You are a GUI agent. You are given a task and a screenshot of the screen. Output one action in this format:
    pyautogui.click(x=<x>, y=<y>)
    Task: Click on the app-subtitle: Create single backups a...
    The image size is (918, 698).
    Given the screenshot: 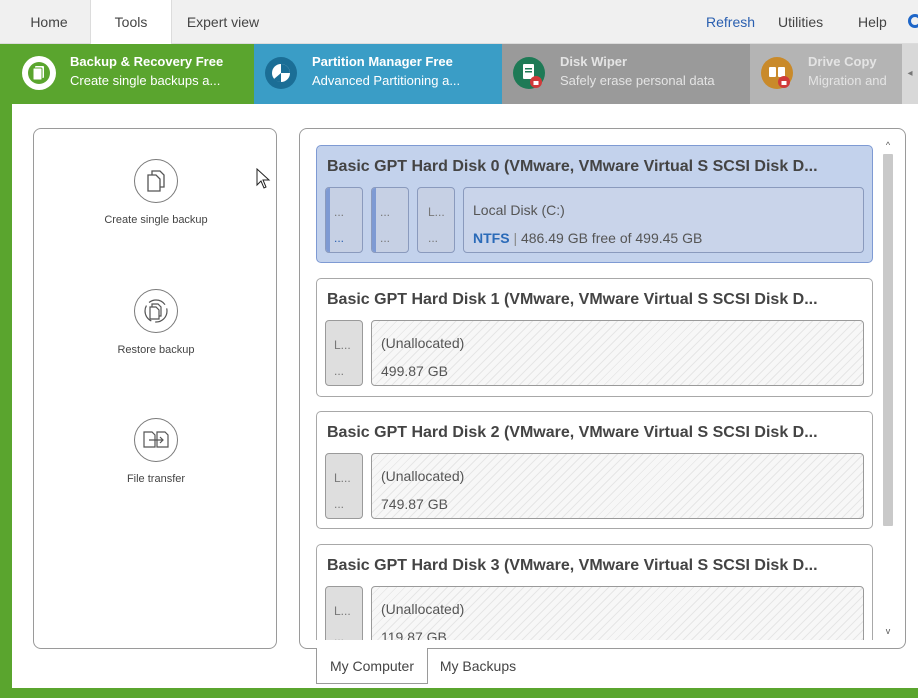 What is the action you would take?
    pyautogui.click(x=145, y=80)
    